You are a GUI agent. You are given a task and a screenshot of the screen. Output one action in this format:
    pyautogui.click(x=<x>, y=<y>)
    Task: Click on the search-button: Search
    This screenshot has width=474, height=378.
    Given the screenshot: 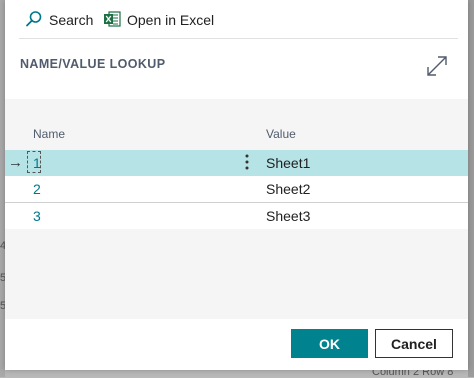 What is the action you would take?
    pyautogui.click(x=59, y=20)
    